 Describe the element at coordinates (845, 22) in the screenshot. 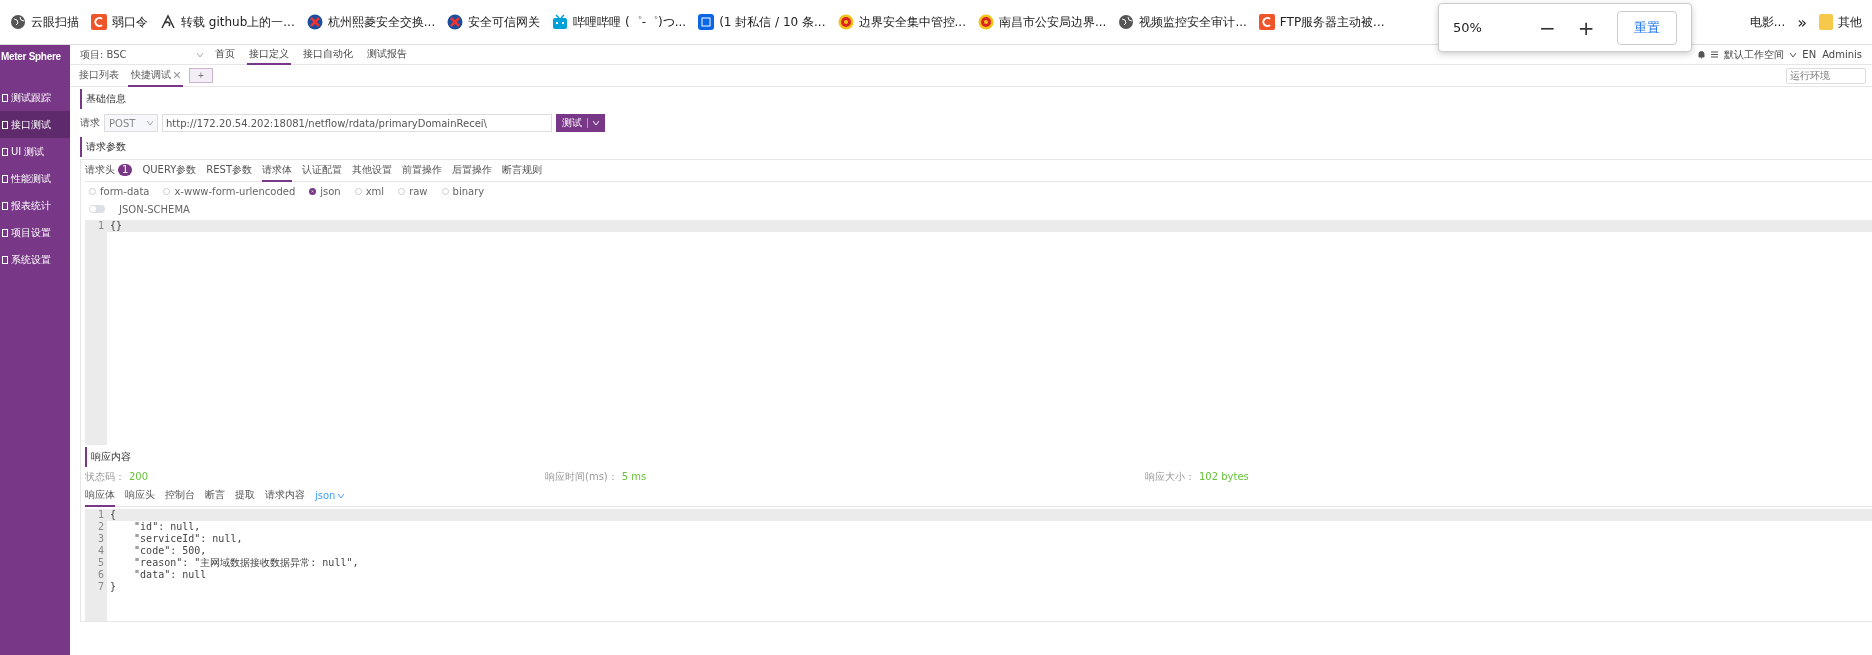

I see `emblem-icon` at that location.